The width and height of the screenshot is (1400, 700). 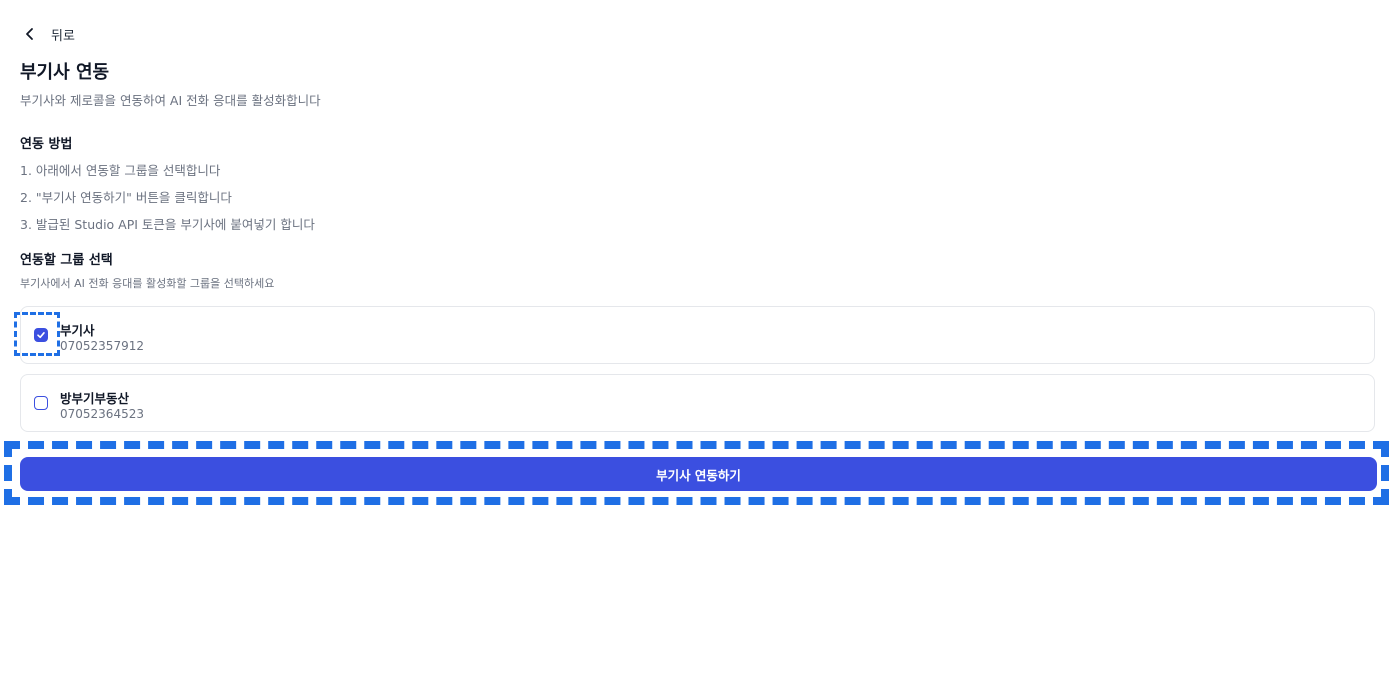 What do you see at coordinates (102, 414) in the screenshot?
I see `group-phone: 07052364523` at bounding box center [102, 414].